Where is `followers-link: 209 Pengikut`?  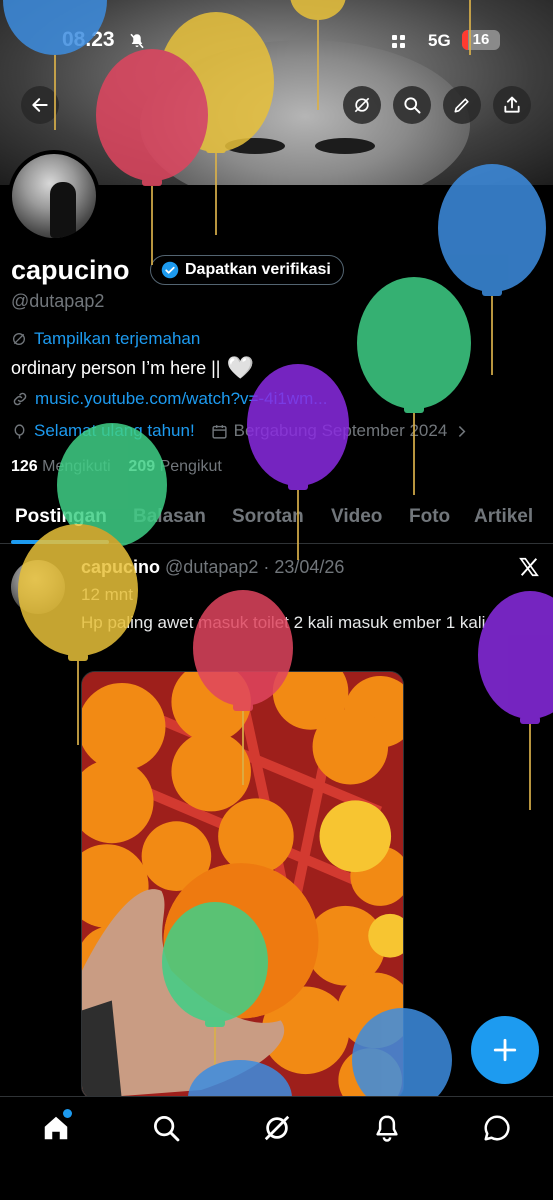 followers-link: 209 Pengikut is located at coordinates (174, 466).